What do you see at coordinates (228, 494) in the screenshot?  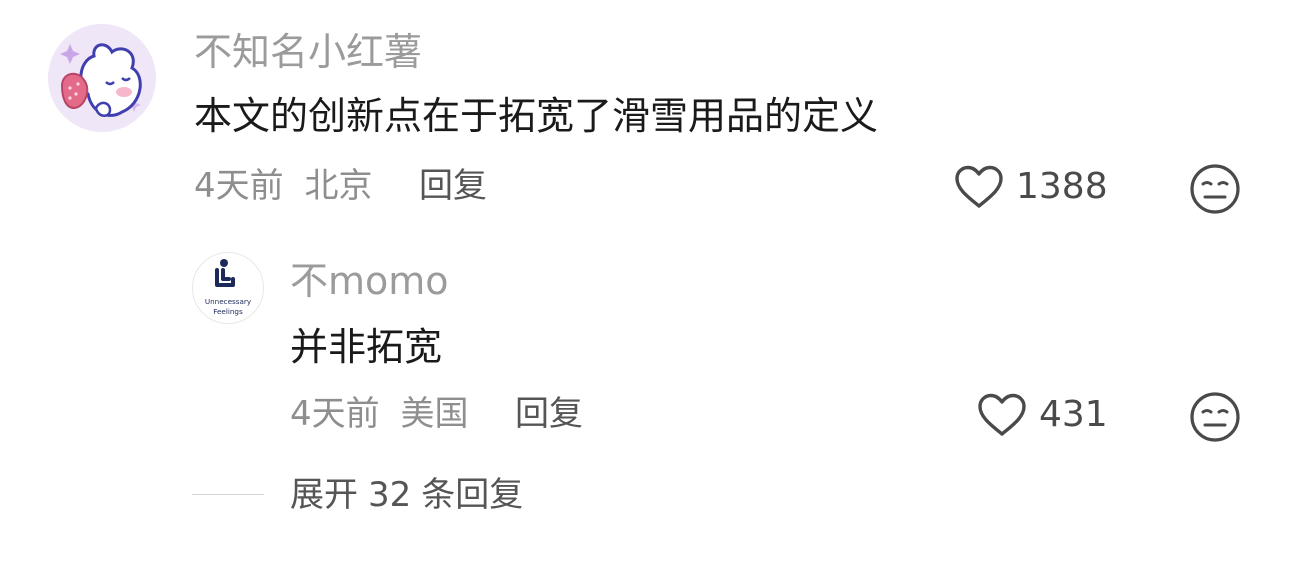 I see `divider` at bounding box center [228, 494].